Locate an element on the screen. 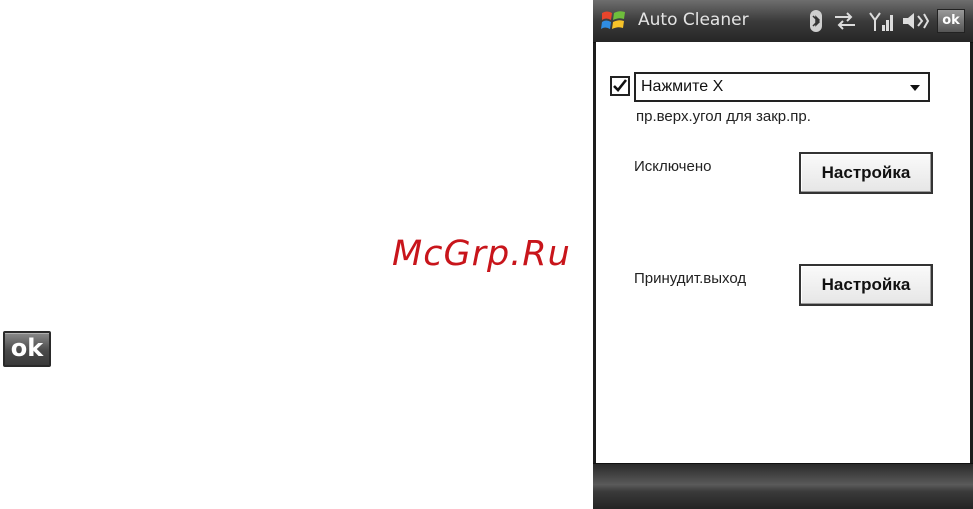  app-title: Auto Cleaner is located at coordinates (693, 20).